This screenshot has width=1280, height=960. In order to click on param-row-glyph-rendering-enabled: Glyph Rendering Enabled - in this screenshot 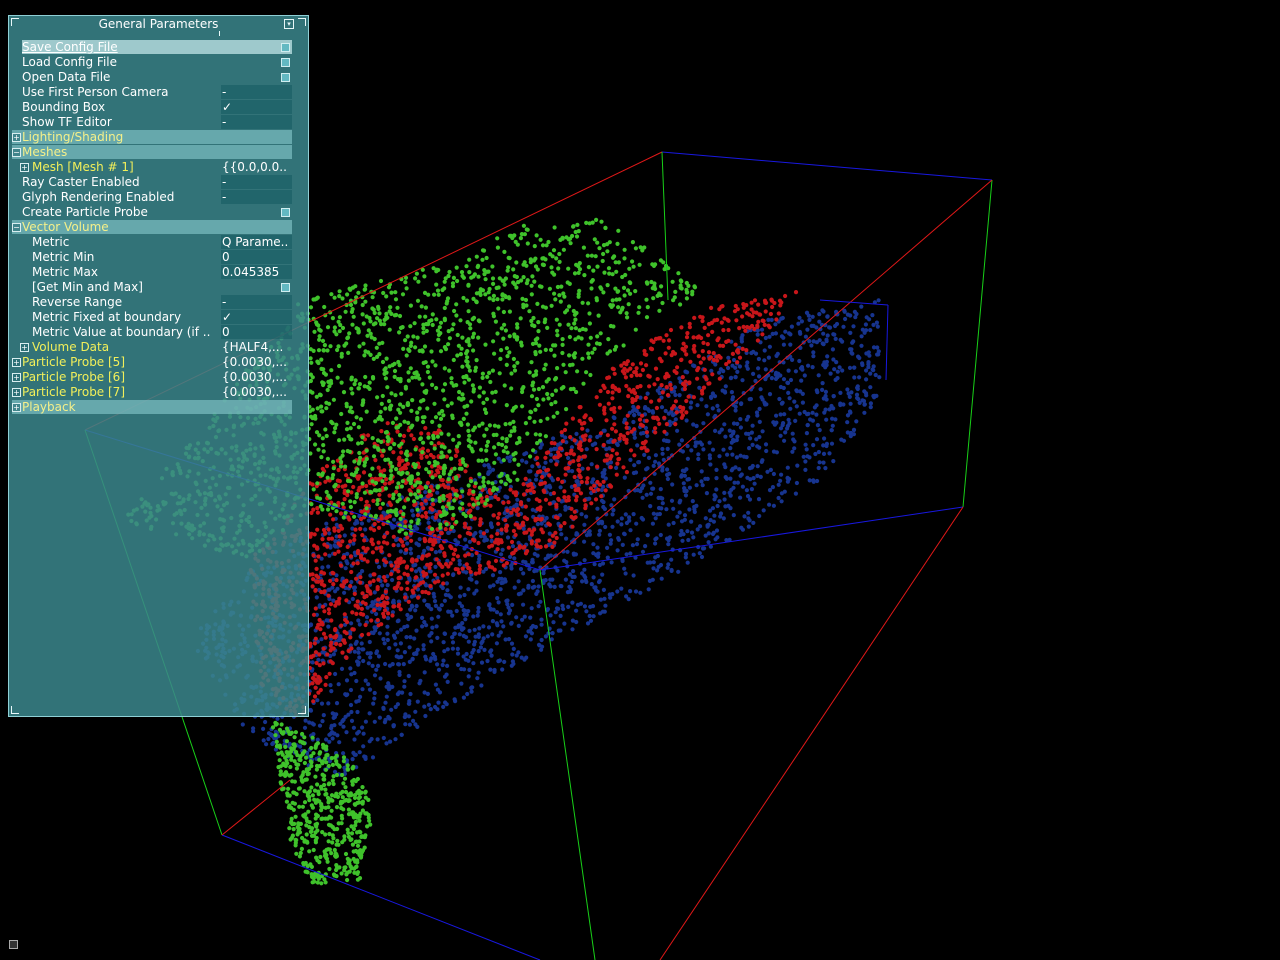, I will do `click(158, 197)`.